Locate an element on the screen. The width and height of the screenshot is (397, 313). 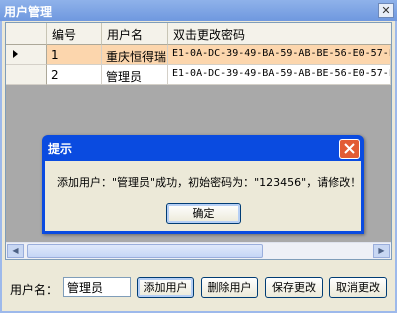
dialog-close-icon is located at coordinates (349, 149).